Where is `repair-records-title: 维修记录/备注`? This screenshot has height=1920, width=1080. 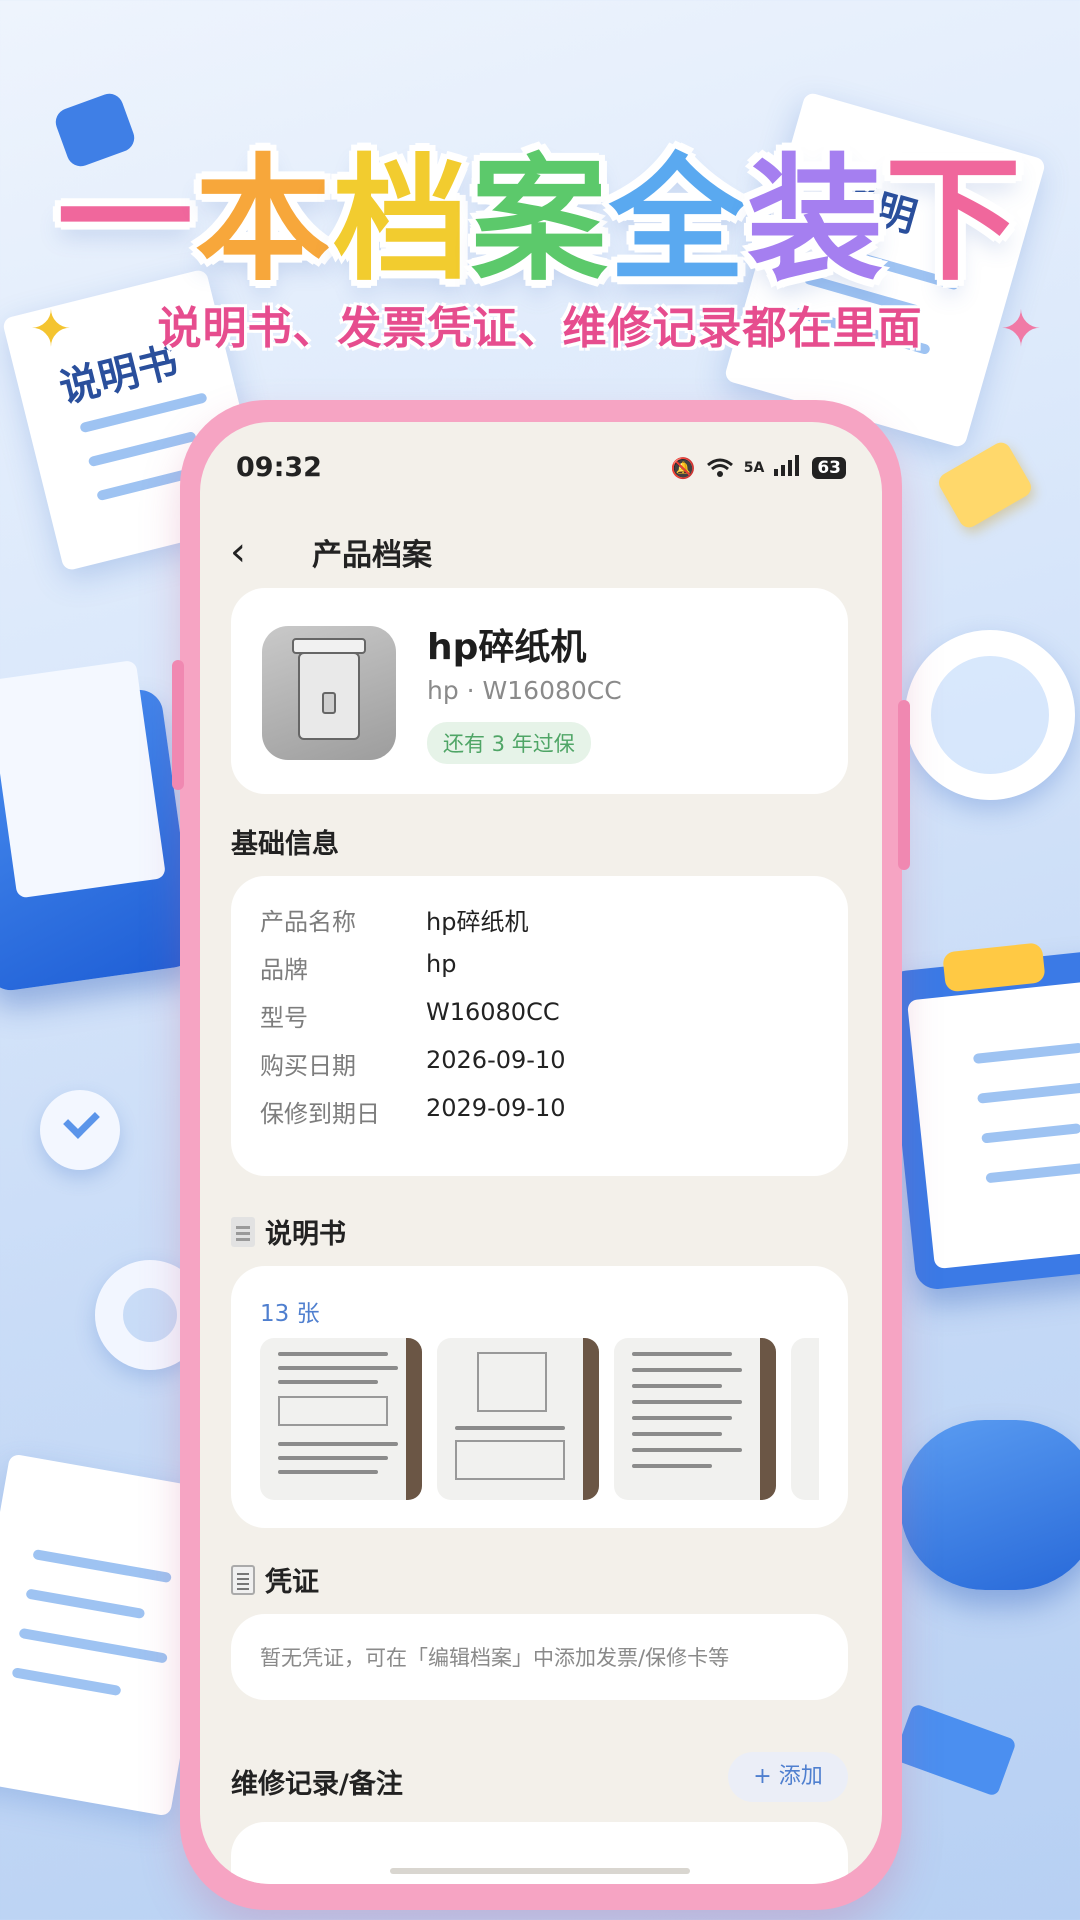 repair-records-title: 维修记录/备注 is located at coordinates (317, 1784).